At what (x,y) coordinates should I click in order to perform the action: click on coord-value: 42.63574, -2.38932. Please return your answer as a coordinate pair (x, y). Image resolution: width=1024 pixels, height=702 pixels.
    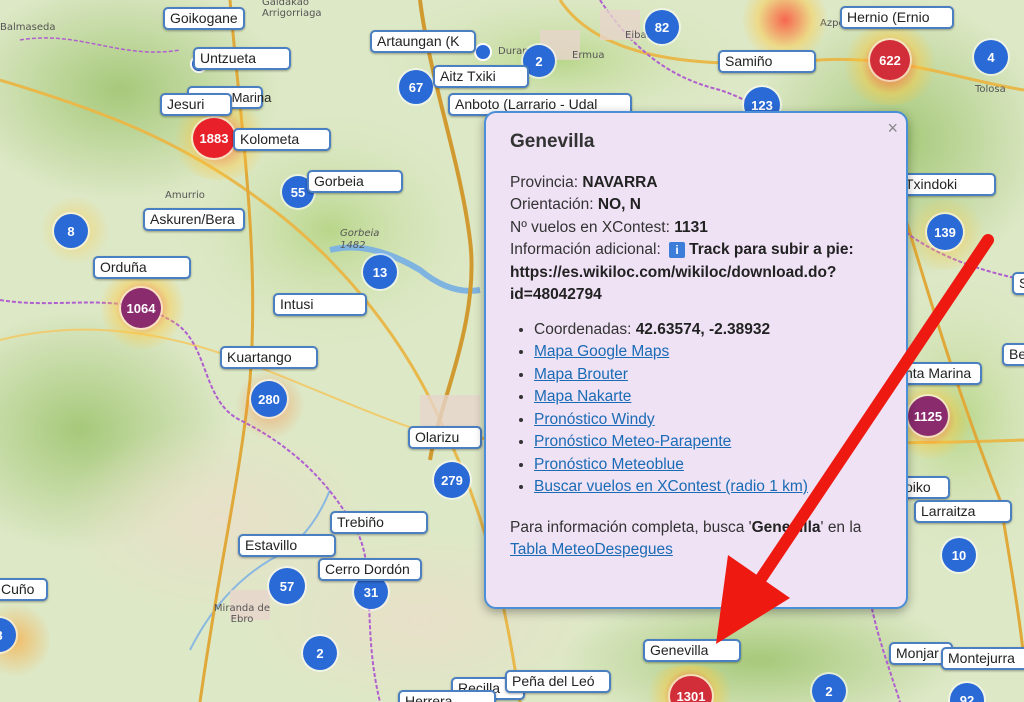
    Looking at the image, I should click on (703, 329).